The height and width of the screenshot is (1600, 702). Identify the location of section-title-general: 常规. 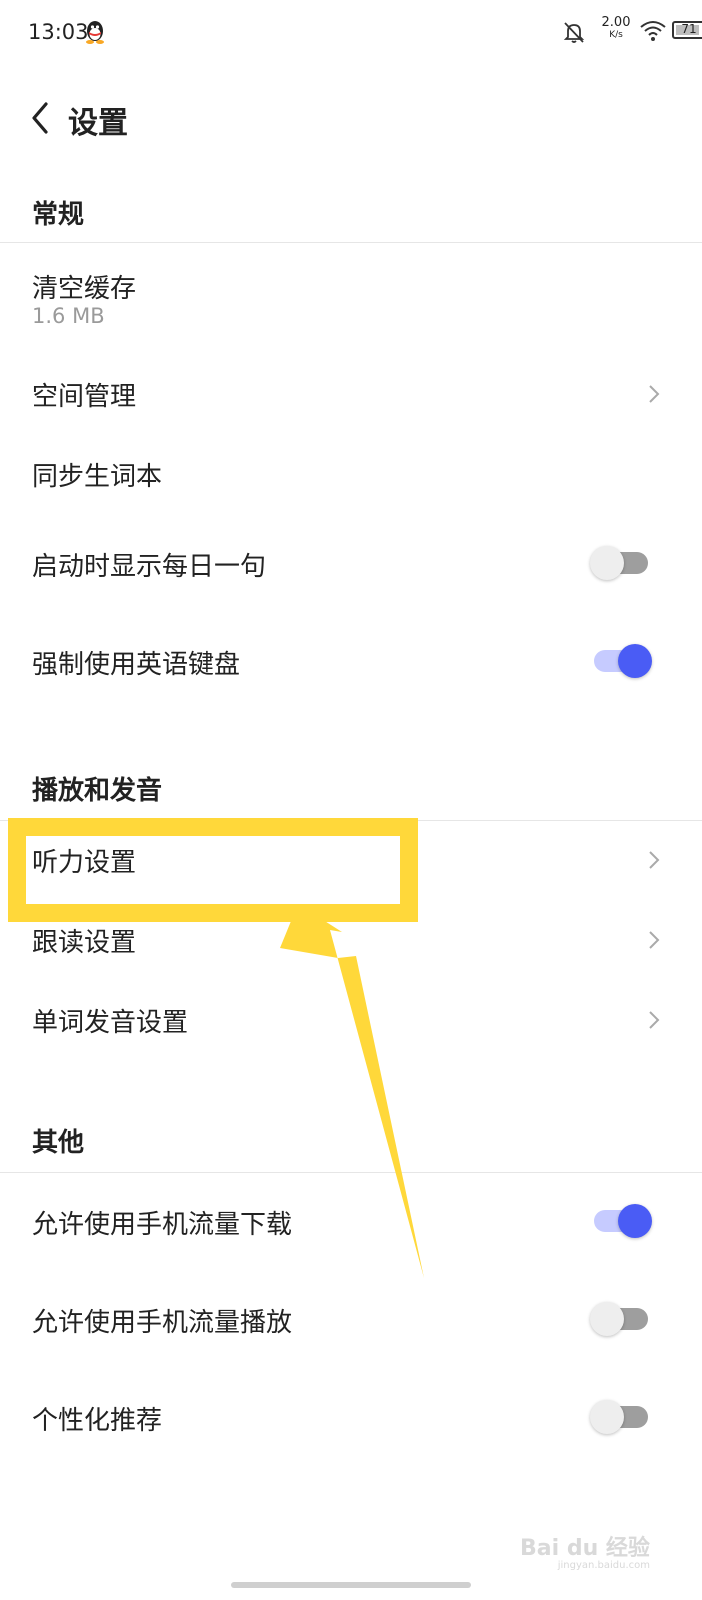
(58, 215).